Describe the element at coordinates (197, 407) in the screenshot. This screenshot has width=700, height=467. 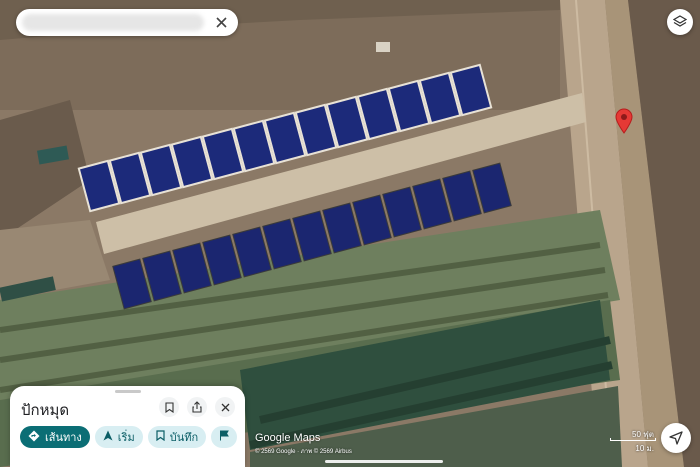
I see `share-icon` at that location.